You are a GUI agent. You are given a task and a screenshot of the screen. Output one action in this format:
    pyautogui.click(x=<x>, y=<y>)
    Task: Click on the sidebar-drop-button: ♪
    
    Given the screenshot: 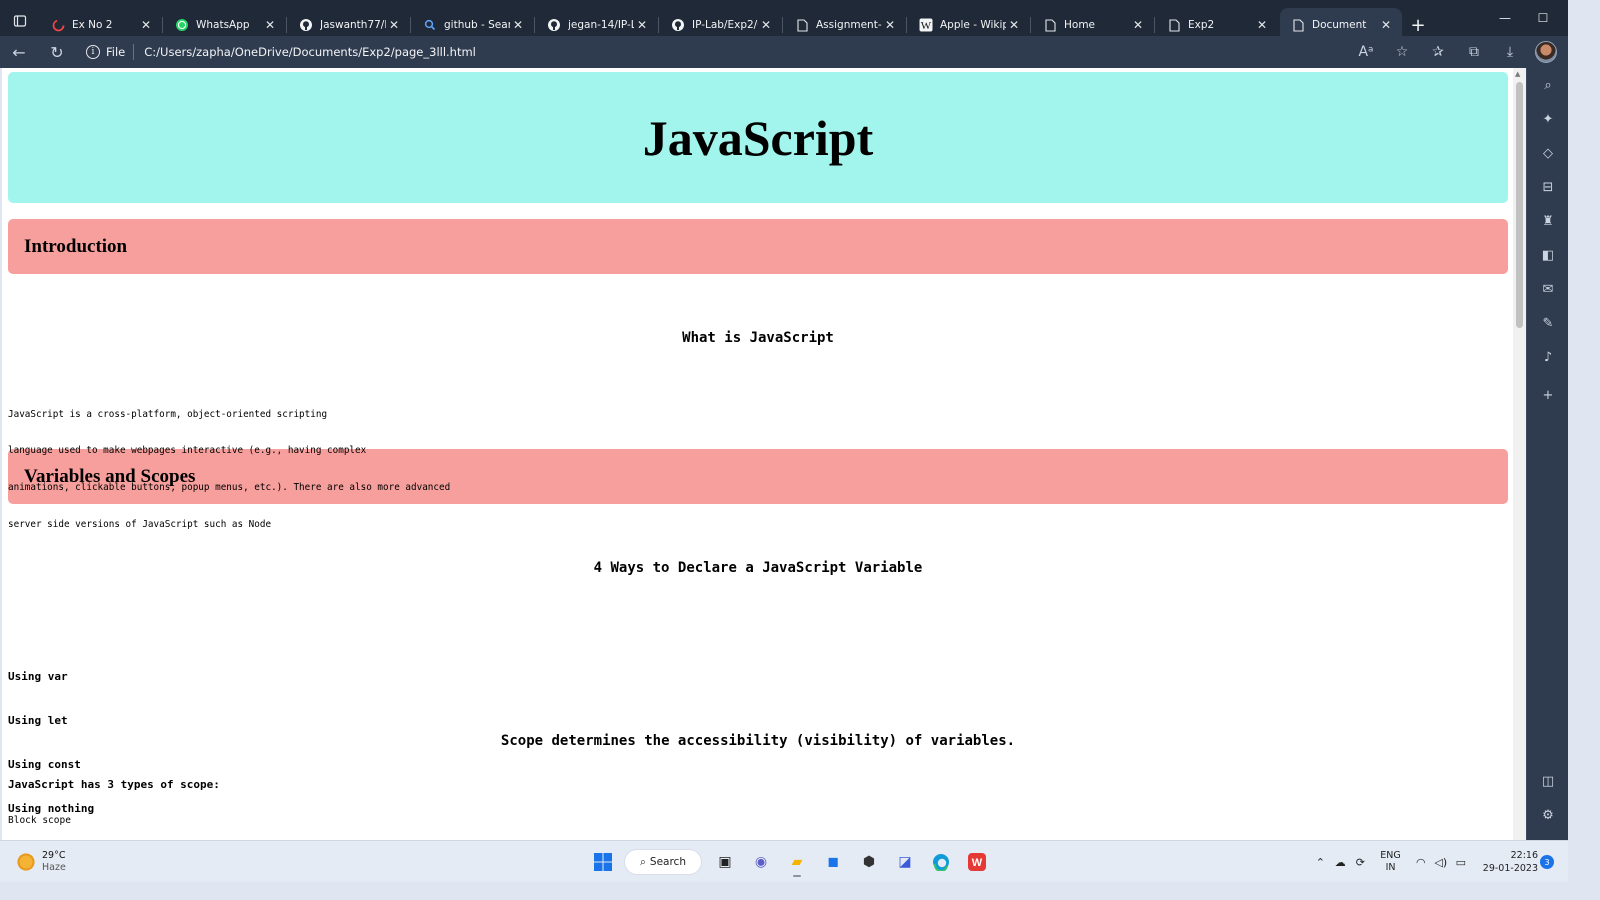 What is the action you would take?
    pyautogui.click(x=1548, y=357)
    